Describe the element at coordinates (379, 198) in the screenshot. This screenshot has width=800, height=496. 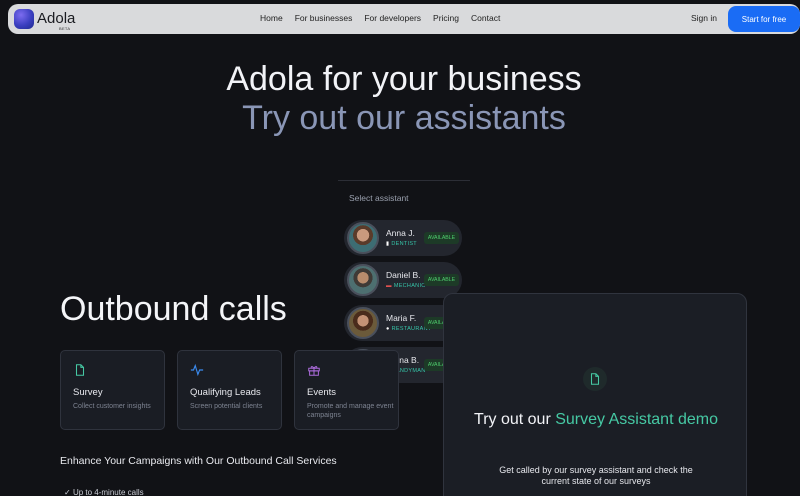
I see `select-assistant-label: Select assistant` at that location.